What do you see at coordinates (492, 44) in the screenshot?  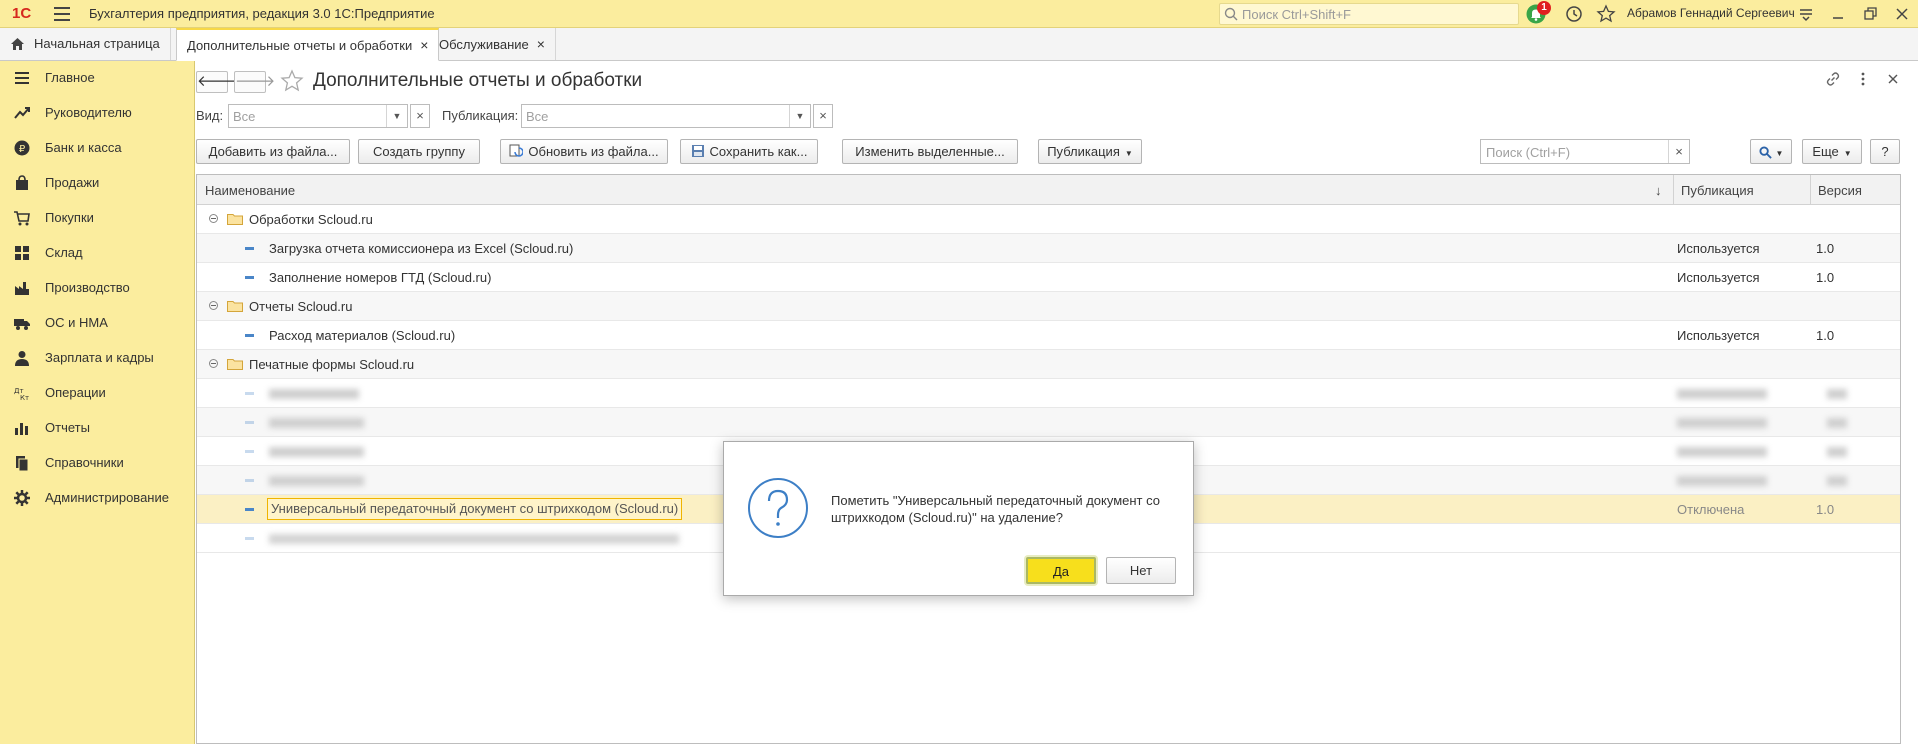 I see `tab-maintenance: Обслуживание ×` at bounding box center [492, 44].